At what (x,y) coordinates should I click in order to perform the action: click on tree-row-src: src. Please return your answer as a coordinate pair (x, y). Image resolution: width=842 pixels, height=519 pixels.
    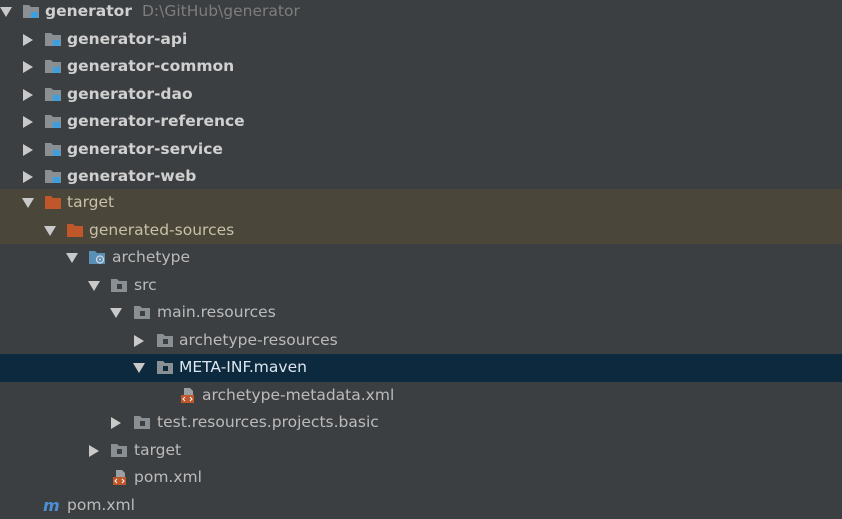
    Looking at the image, I should click on (421, 286).